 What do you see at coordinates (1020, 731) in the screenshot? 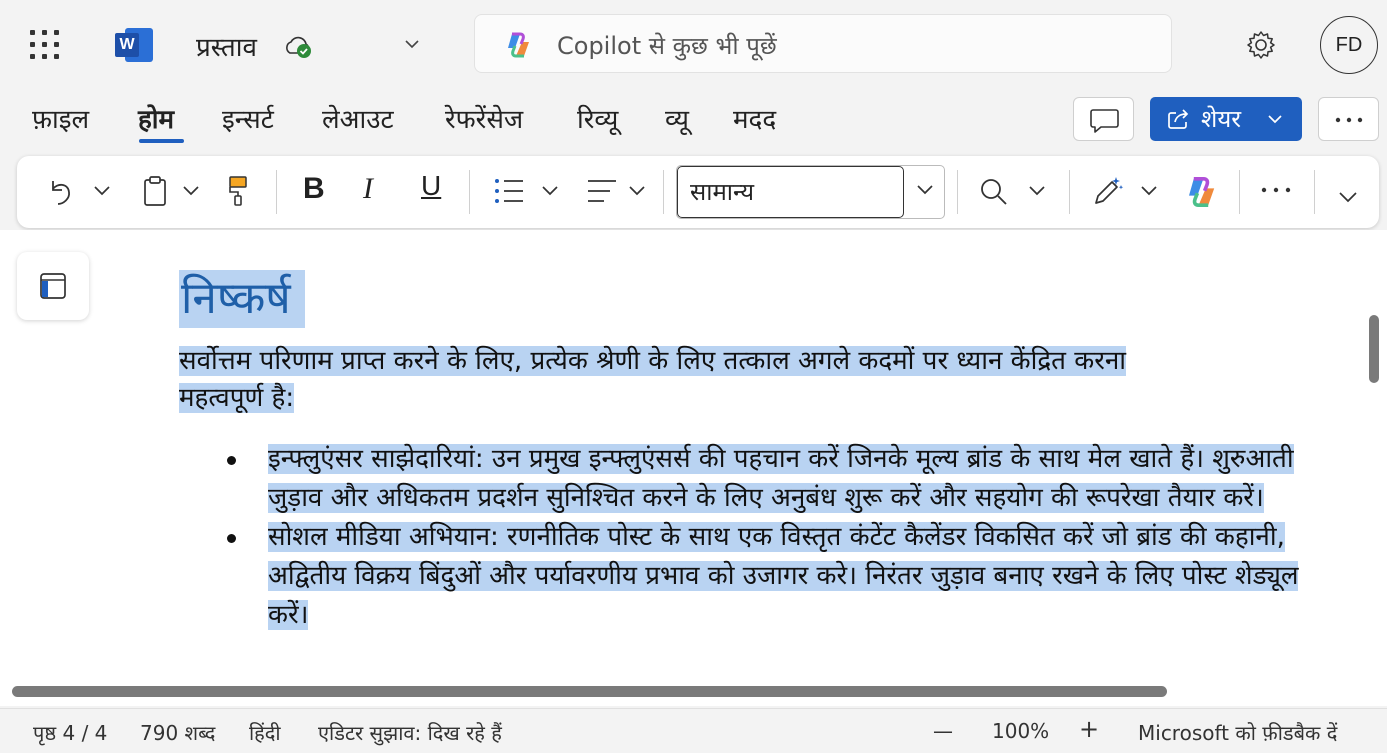
I see `zoom-level: 100%` at bounding box center [1020, 731].